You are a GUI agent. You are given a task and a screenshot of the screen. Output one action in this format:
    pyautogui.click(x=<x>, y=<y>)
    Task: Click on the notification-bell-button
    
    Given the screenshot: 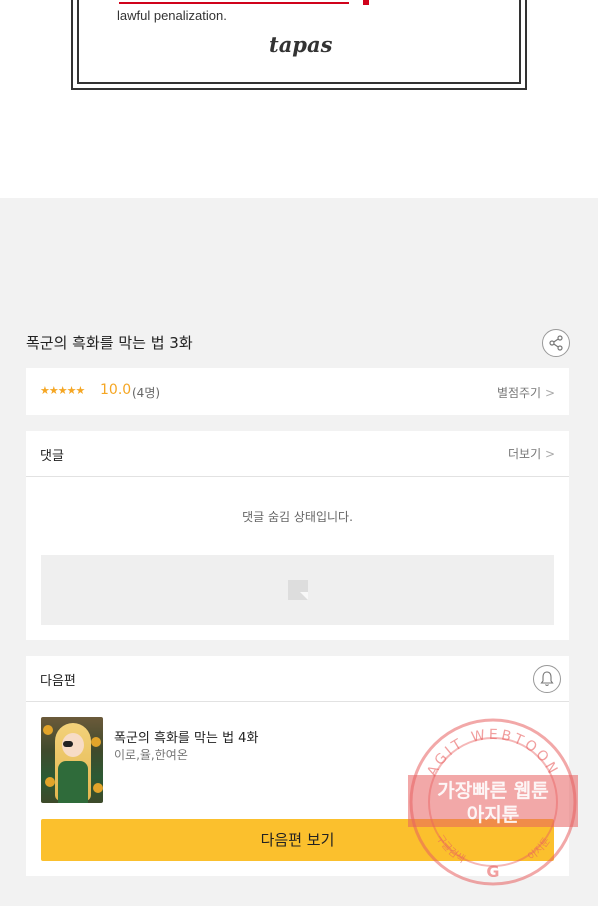 What is the action you would take?
    pyautogui.click(x=547, y=679)
    